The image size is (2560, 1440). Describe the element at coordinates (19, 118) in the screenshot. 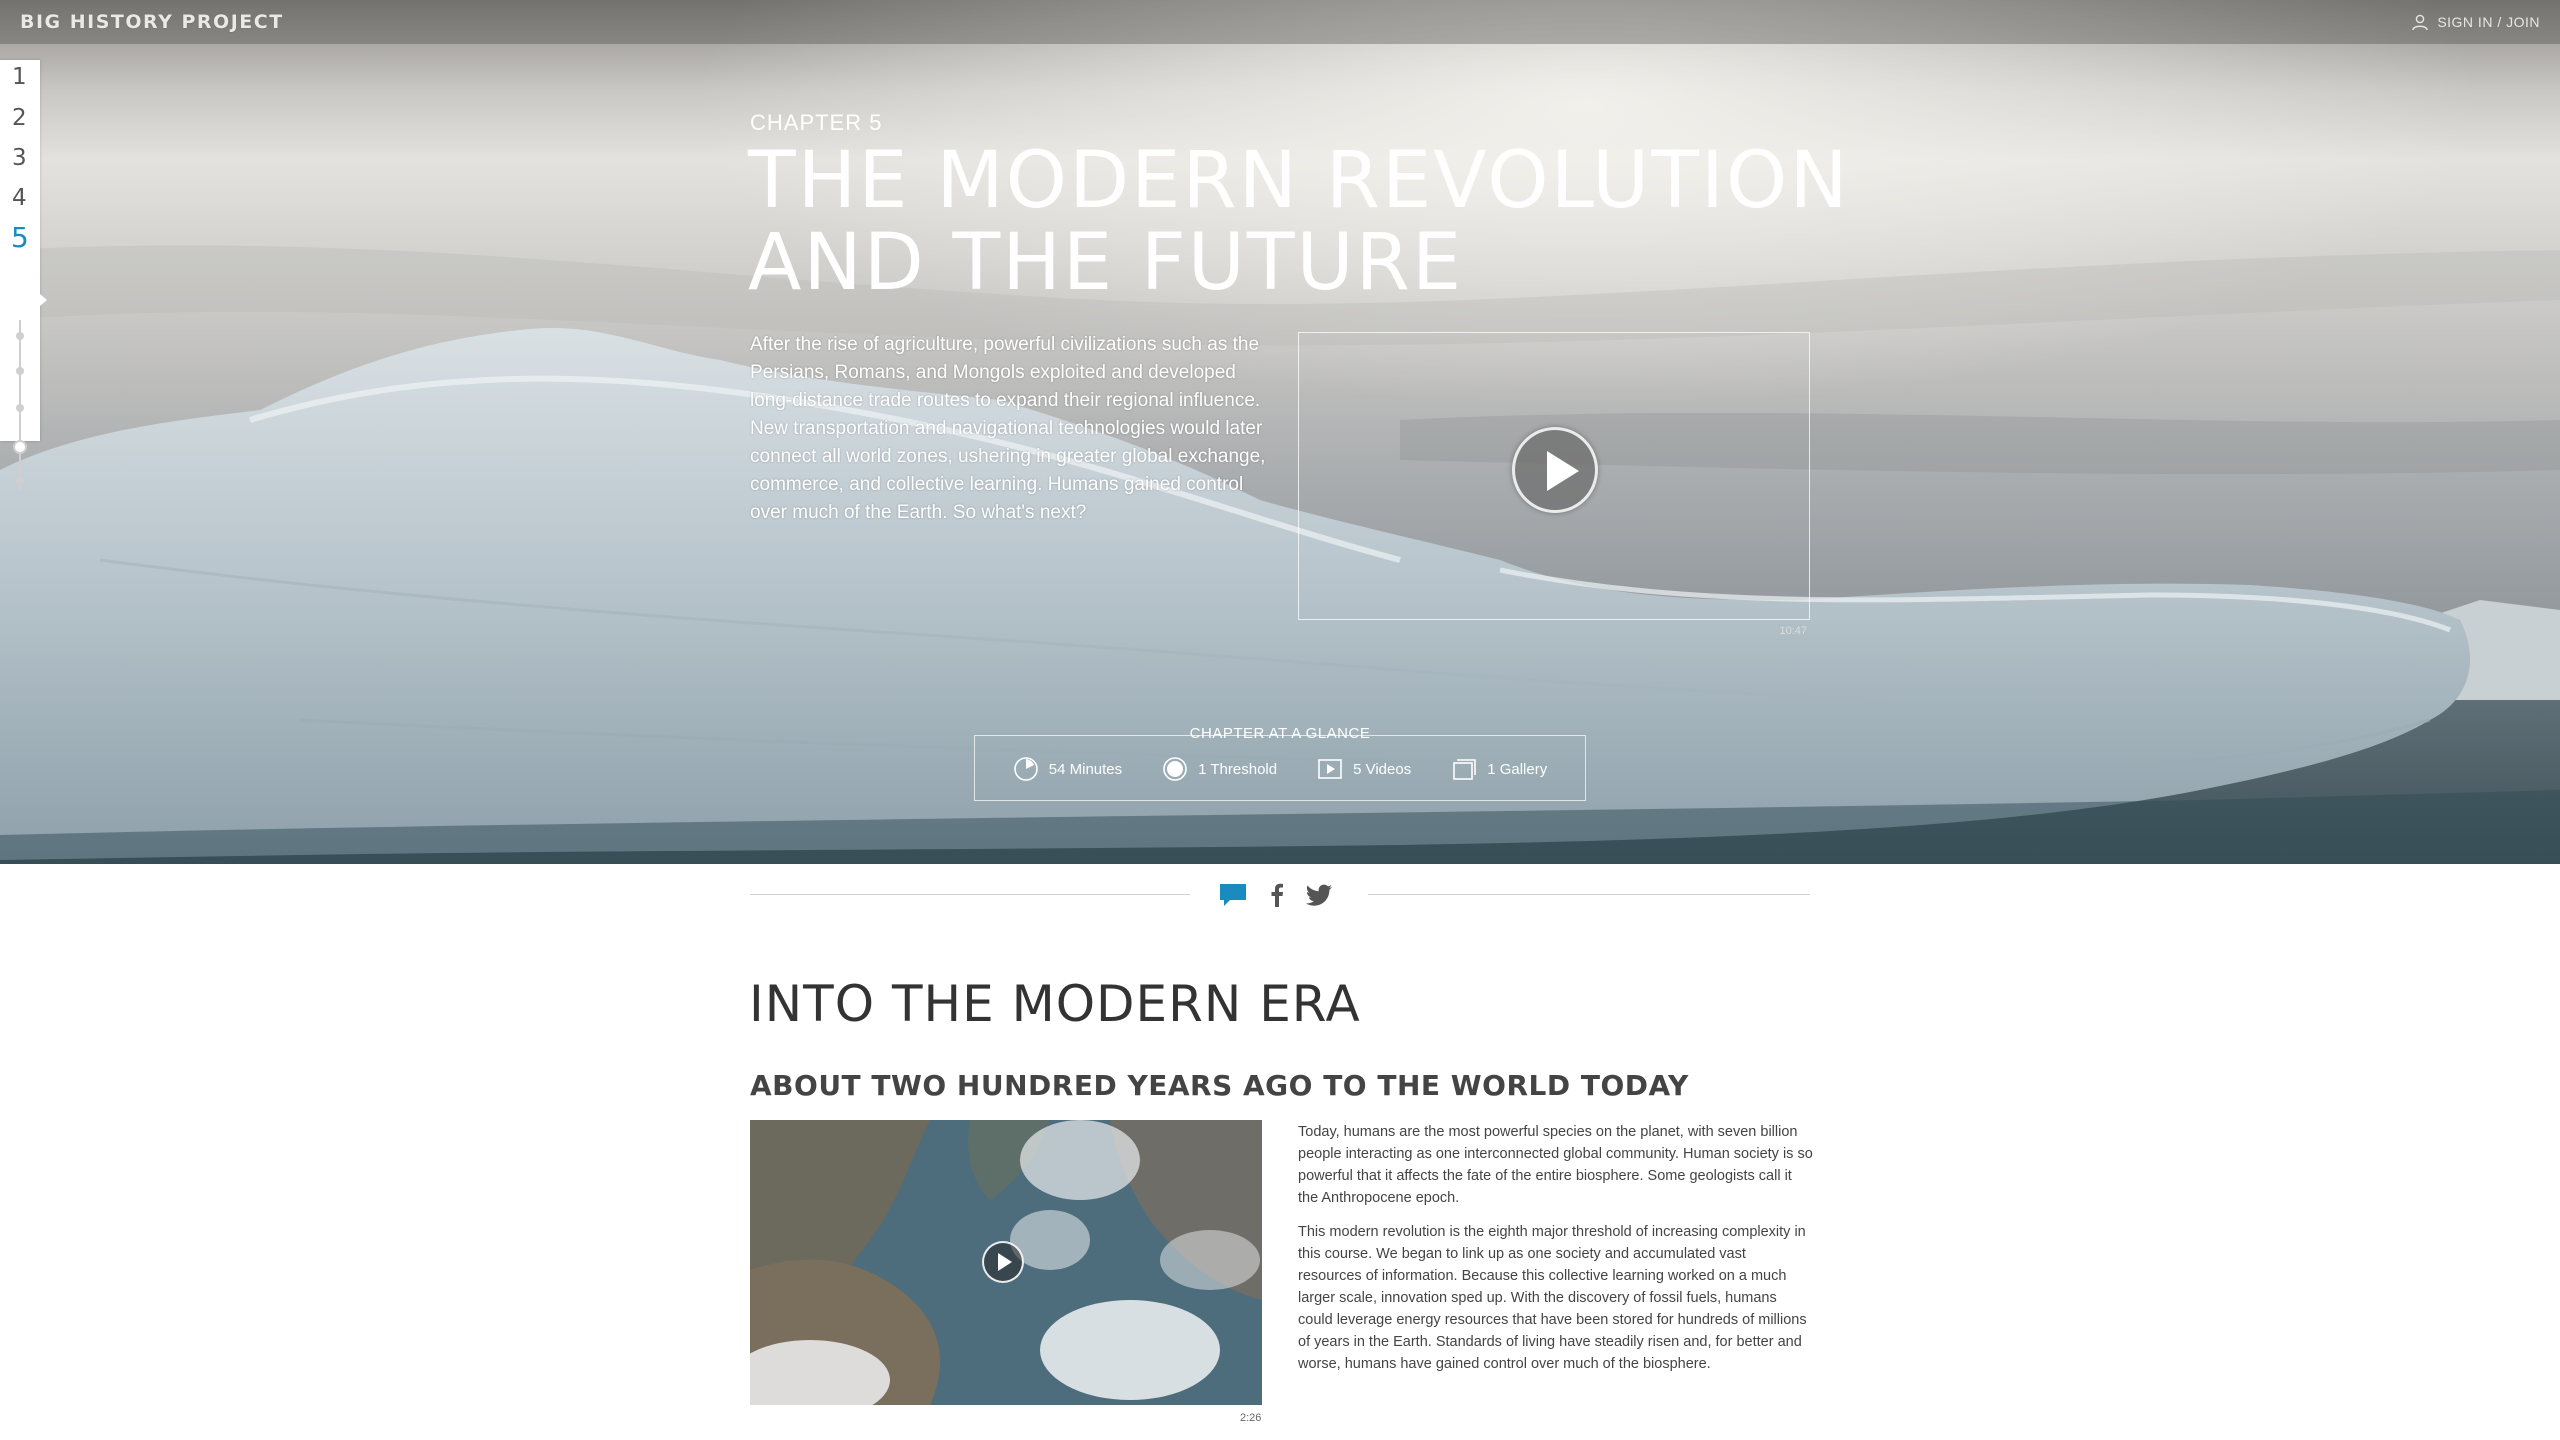

I see `chapter-link-2: 2` at that location.